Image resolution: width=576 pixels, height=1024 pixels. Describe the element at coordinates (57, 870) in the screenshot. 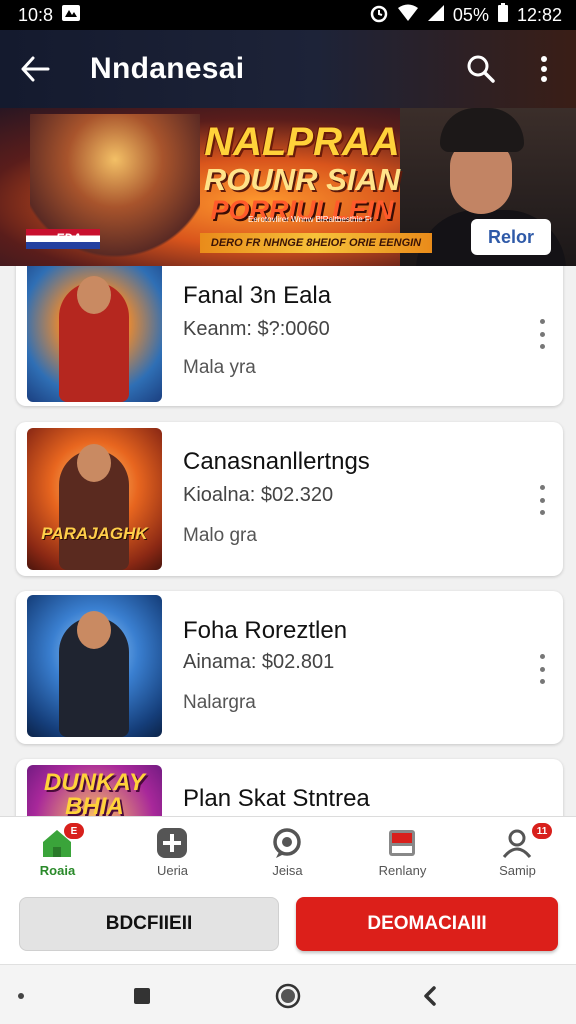

I see `nav-label: Roaia` at that location.